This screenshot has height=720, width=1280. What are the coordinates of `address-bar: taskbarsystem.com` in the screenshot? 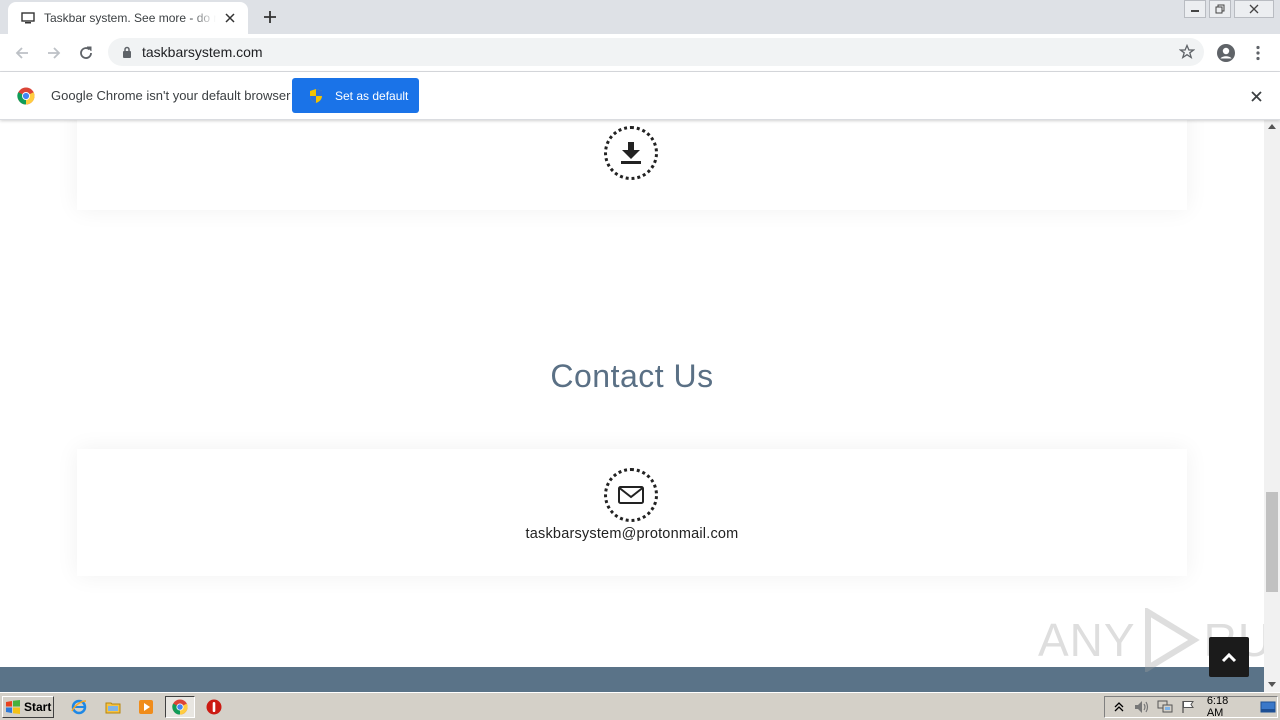 It's located at (656, 52).